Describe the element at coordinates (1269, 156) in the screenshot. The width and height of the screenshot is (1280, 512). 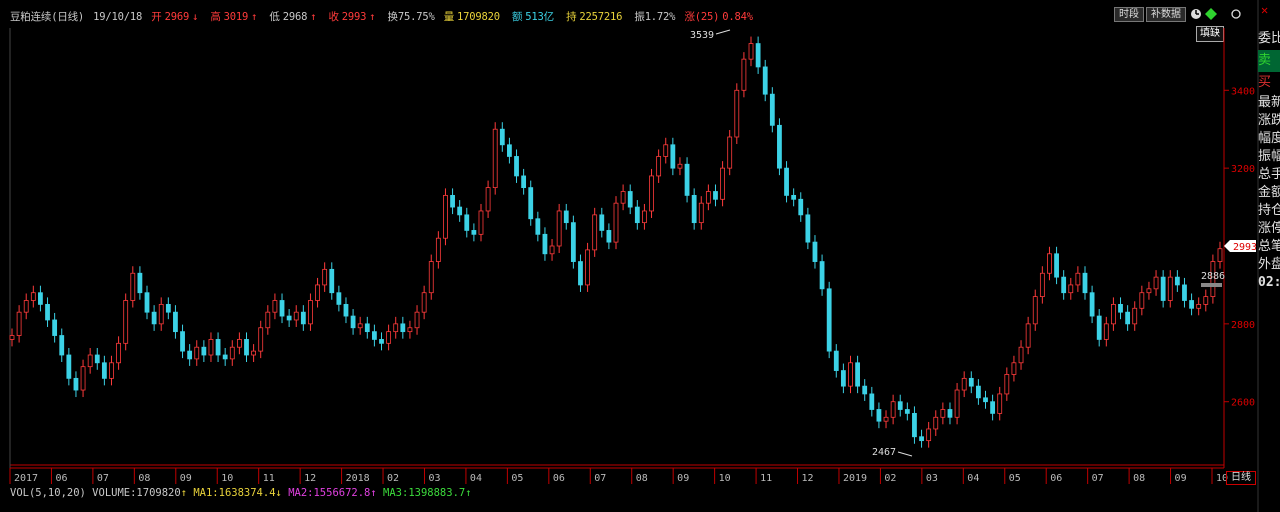
I see `panel-row-6: 振幅` at that location.